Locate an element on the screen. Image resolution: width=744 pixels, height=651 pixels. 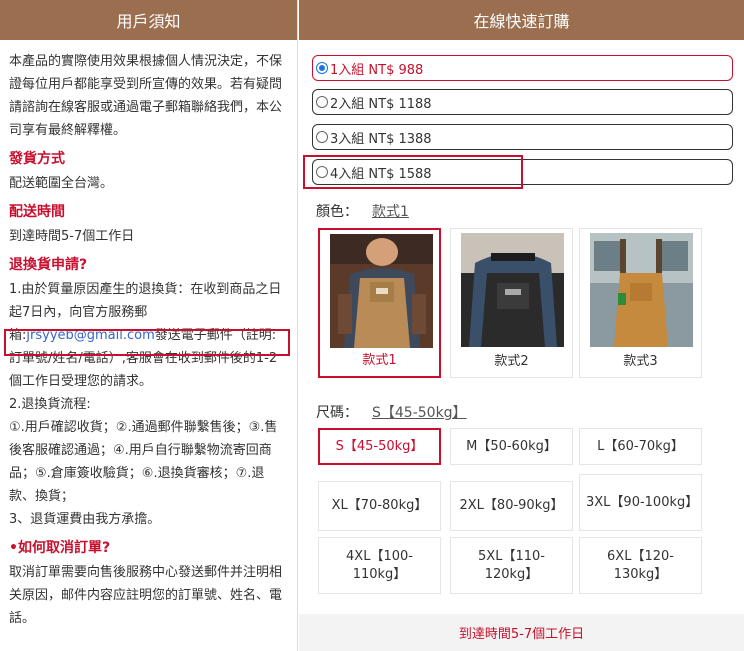
package-option-3: 3入組 NT$ 1388 is located at coordinates (522, 137).